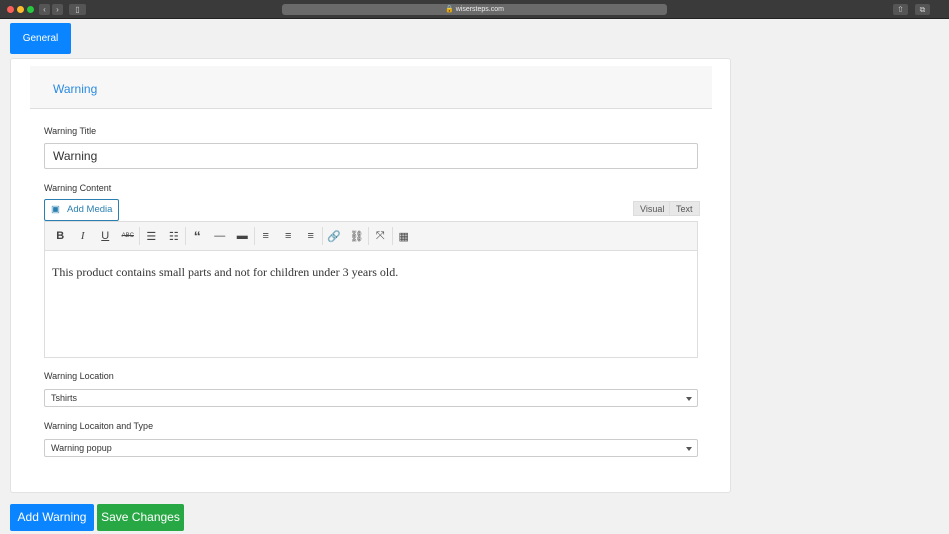  Describe the element at coordinates (79, 376) in the screenshot. I see `warning-location-label: Warning Location` at that location.